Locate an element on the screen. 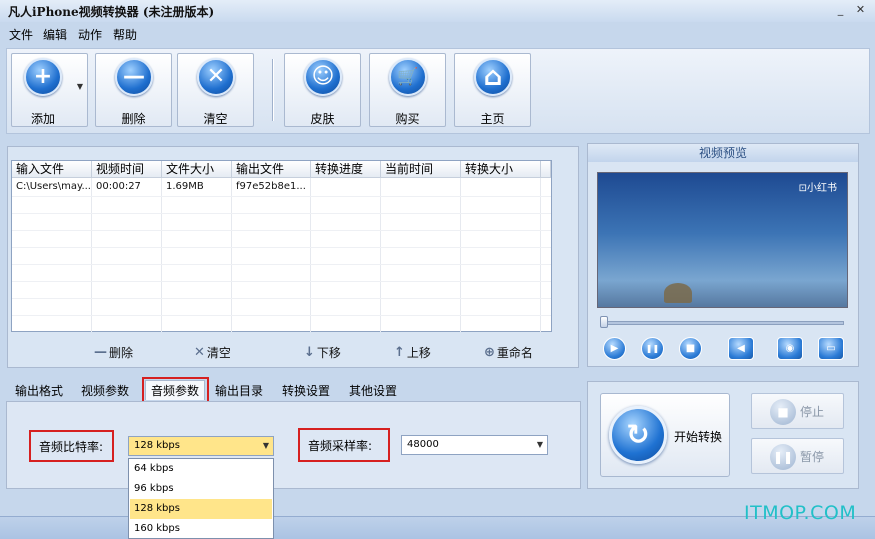 This screenshot has width=875, height=539. menu-bar: 文件 编辑 动作 帮助 is located at coordinates (437, 33).